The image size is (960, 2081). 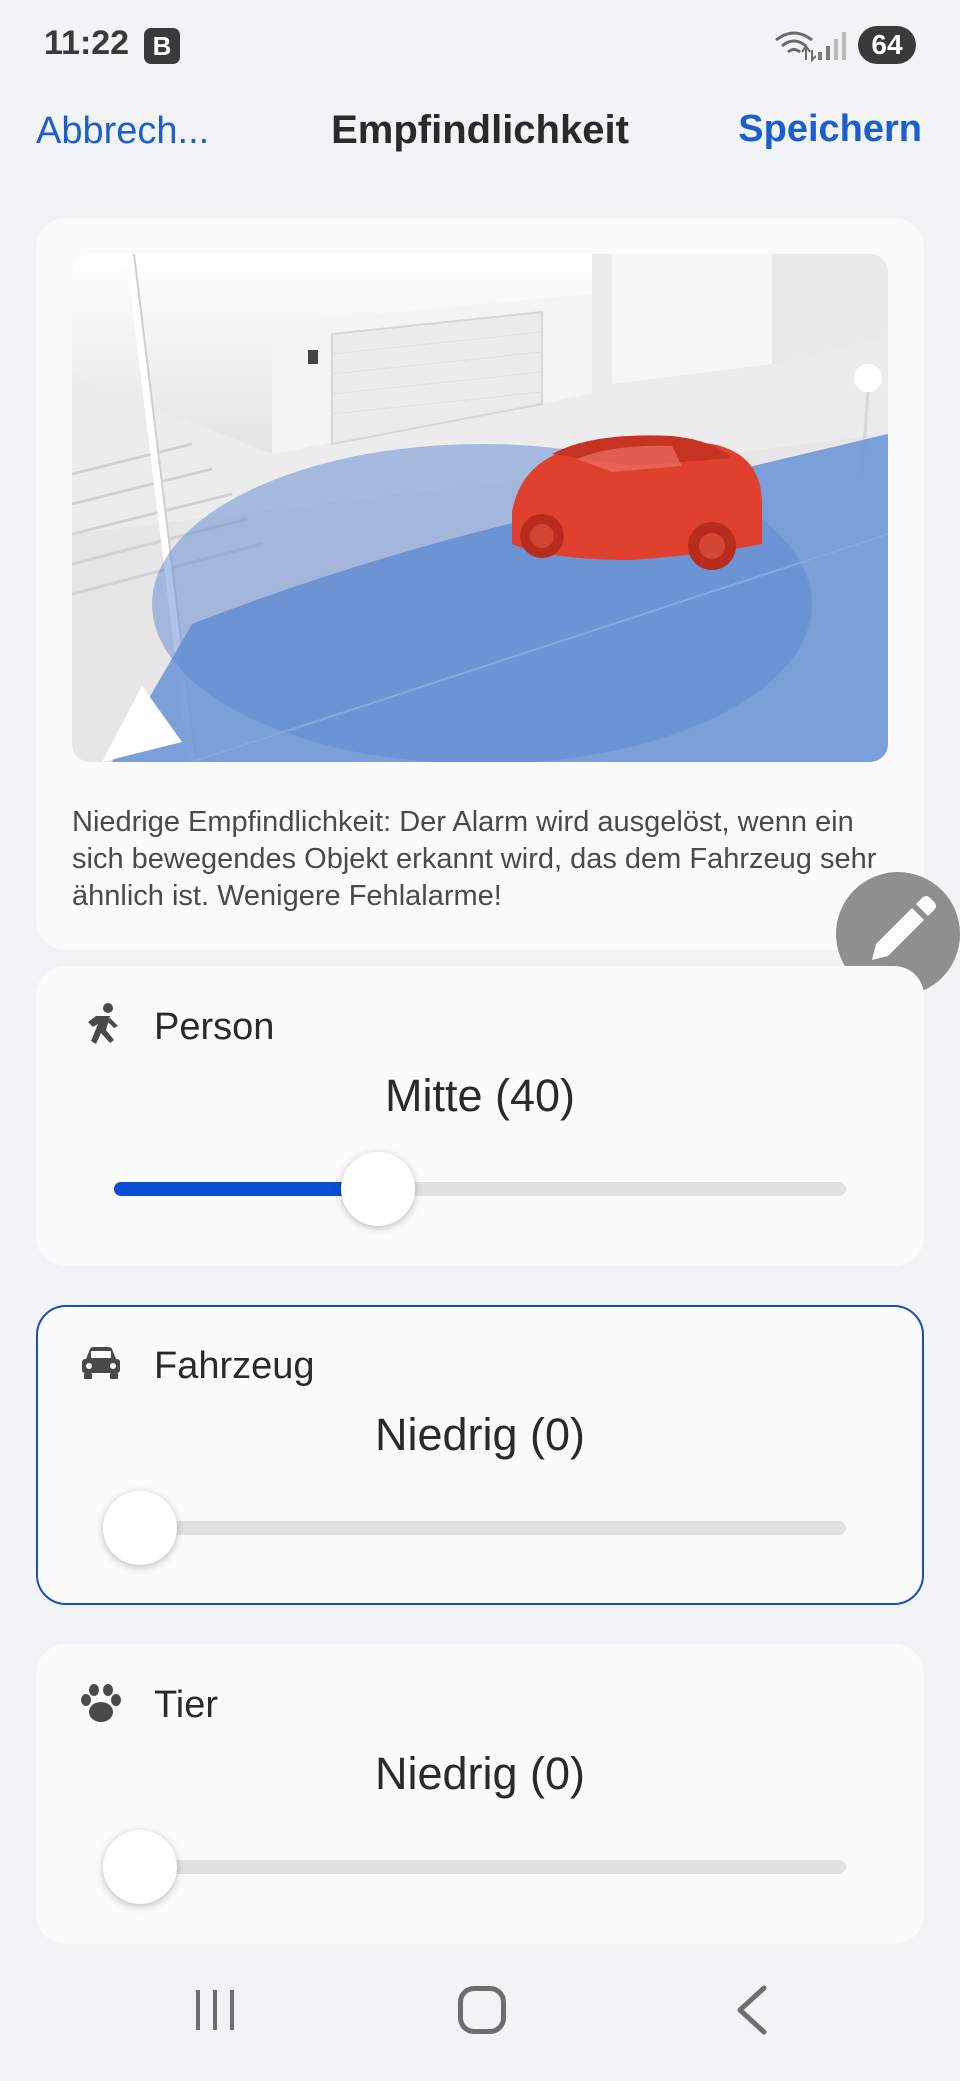 I want to click on category-label: Tier, so click(x=186, y=1705).